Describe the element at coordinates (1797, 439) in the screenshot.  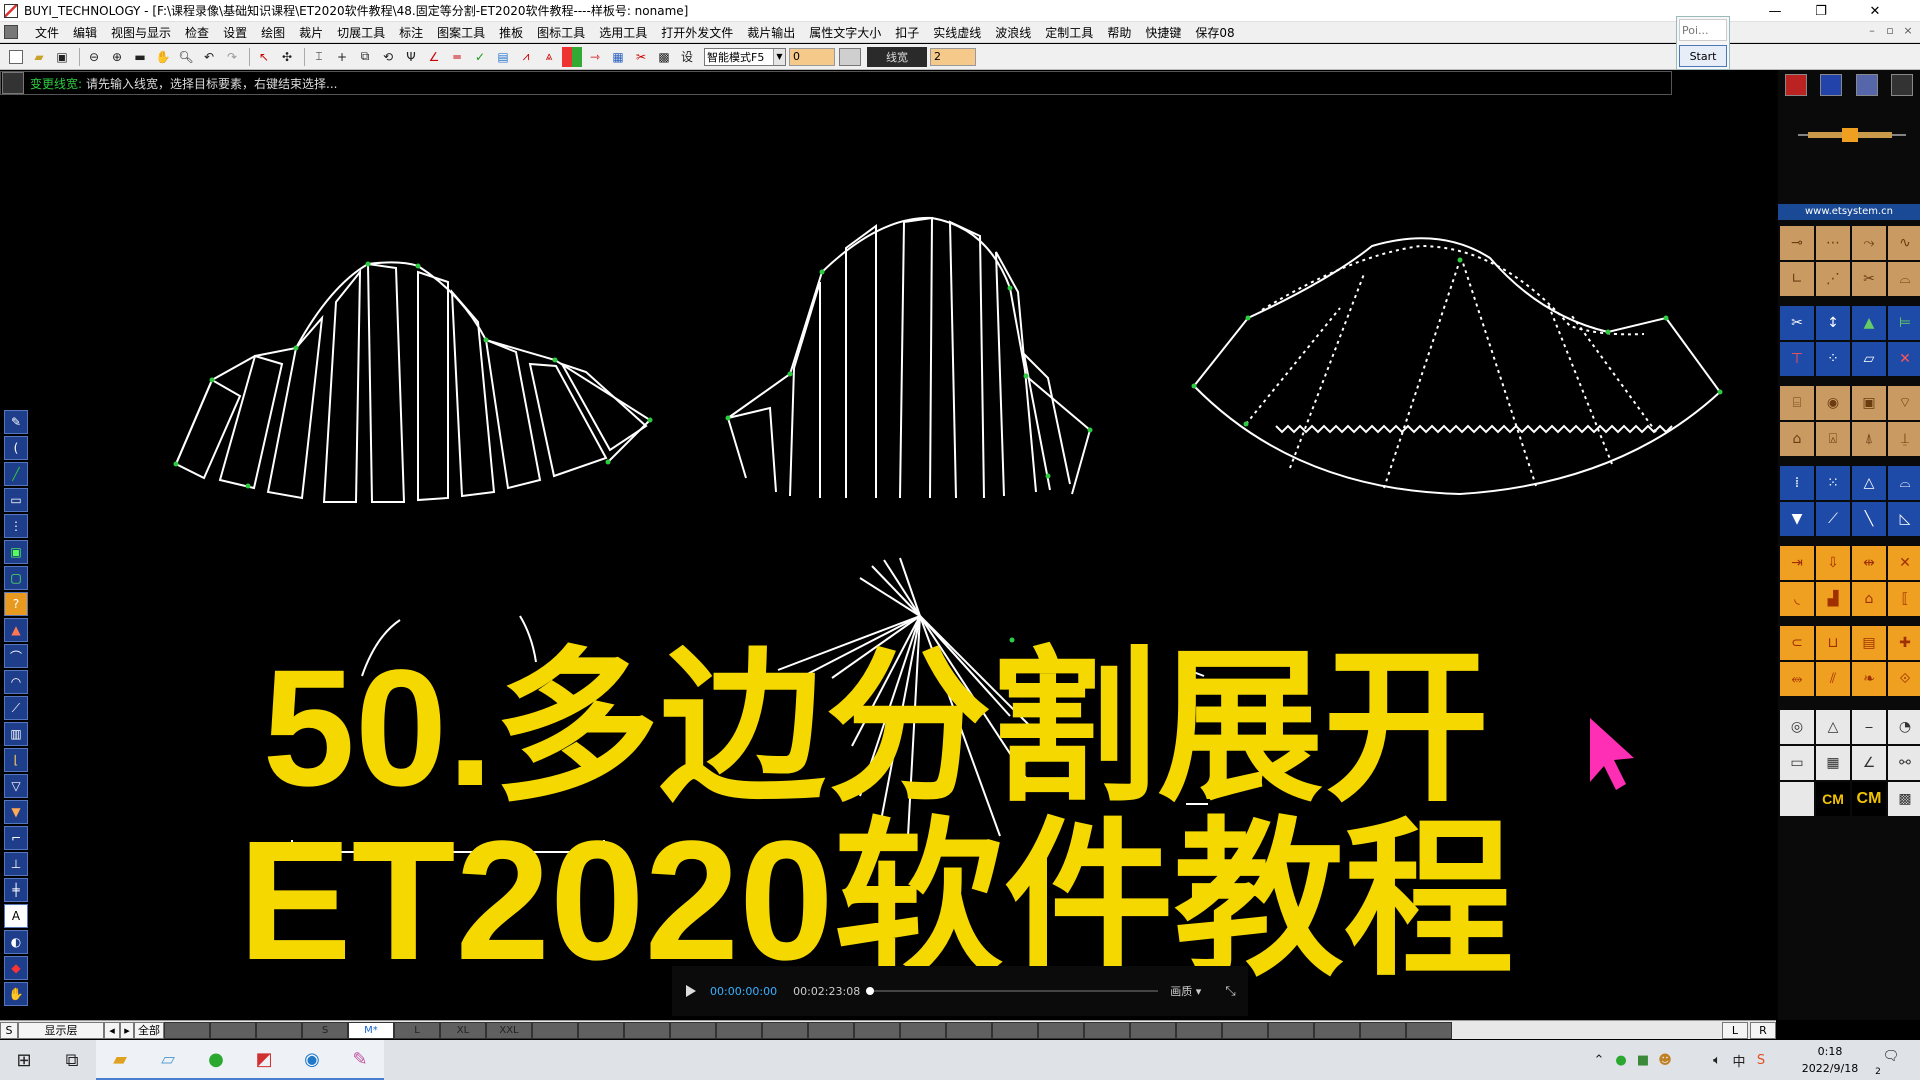
I see `bag-tool-icon: ⌂` at that location.